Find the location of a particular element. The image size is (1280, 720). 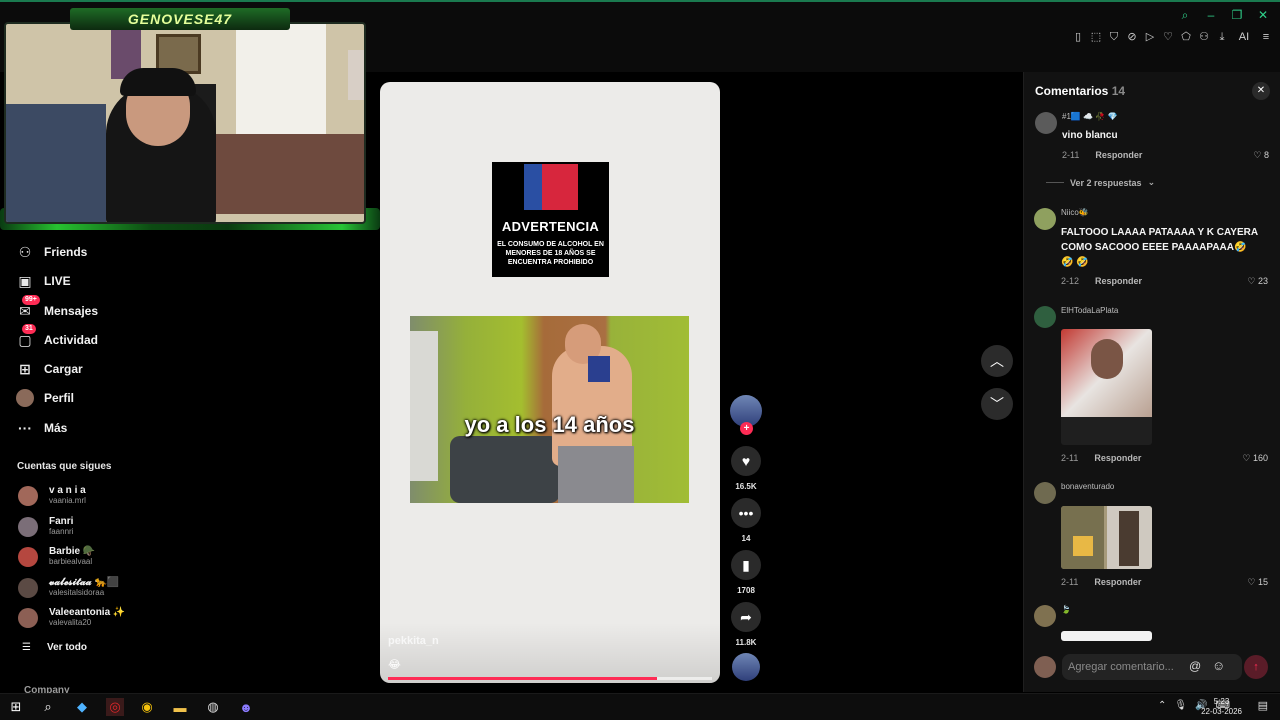

nav-more: ··· Más is located at coordinates (41, 428).